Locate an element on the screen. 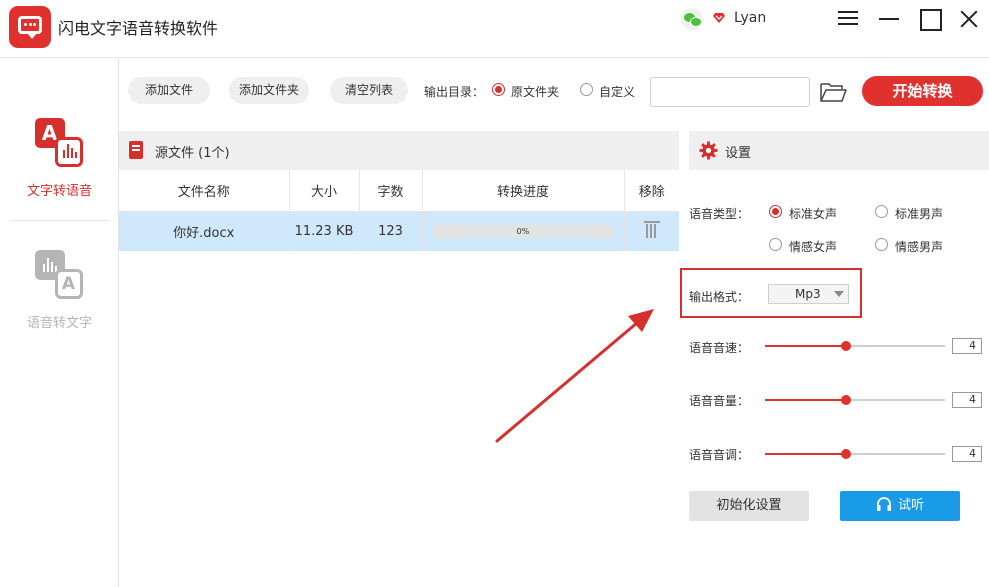 Image resolution: width=989 pixels, height=587 pixels. voice-emotional-male-label: 情感男声 is located at coordinates (919, 247).